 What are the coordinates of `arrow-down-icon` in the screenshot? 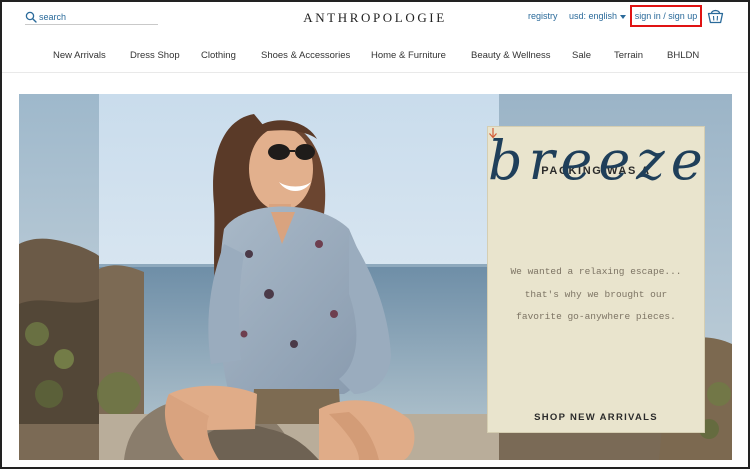 It's located at (493, 133).